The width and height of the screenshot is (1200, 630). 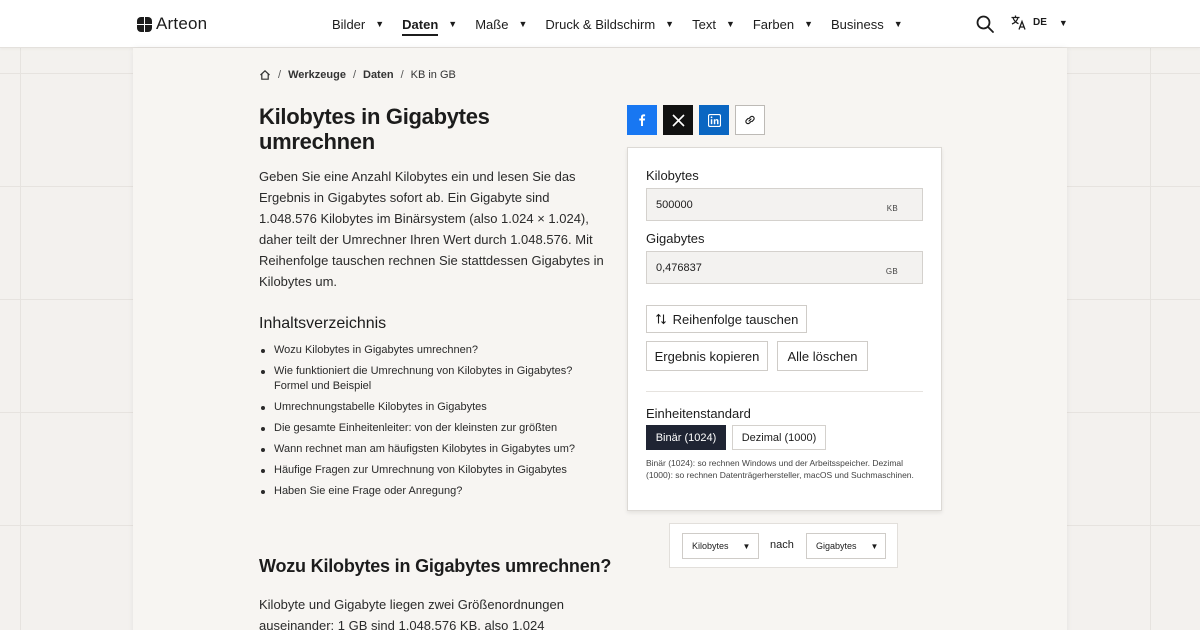 What do you see at coordinates (757, 204) in the screenshot?
I see `kilobytes-input` at bounding box center [757, 204].